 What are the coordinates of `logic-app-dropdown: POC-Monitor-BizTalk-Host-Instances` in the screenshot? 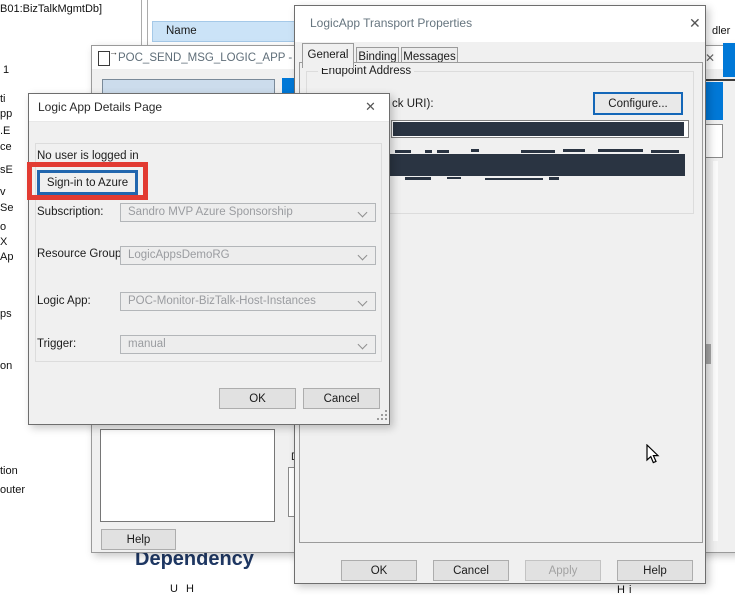 It's located at (248, 301).